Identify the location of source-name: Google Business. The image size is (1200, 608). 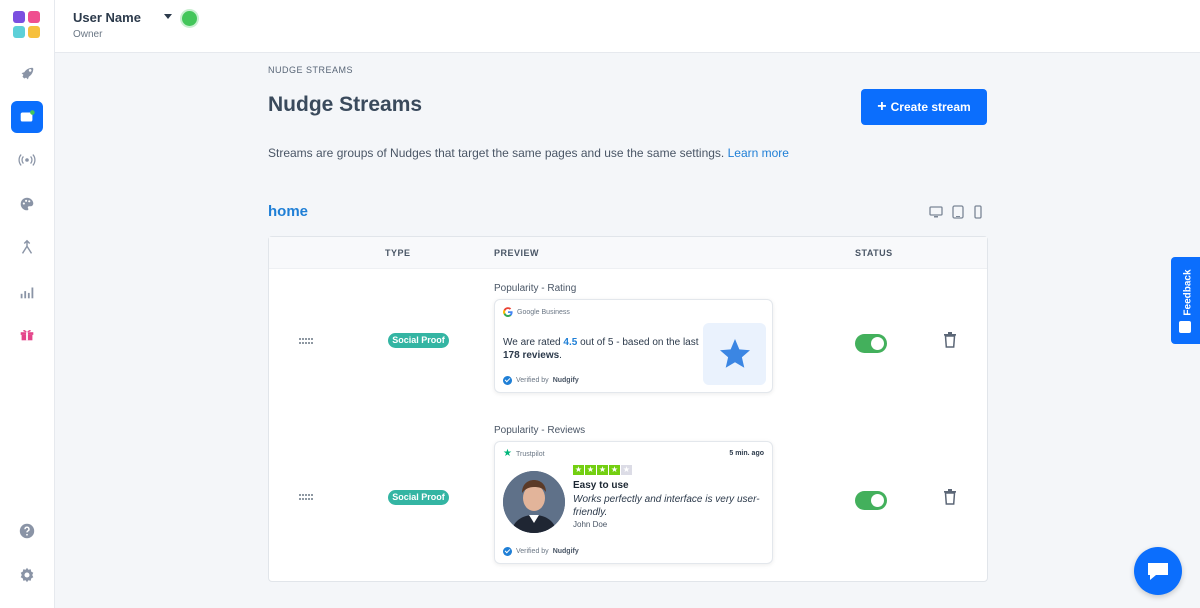
(543, 312).